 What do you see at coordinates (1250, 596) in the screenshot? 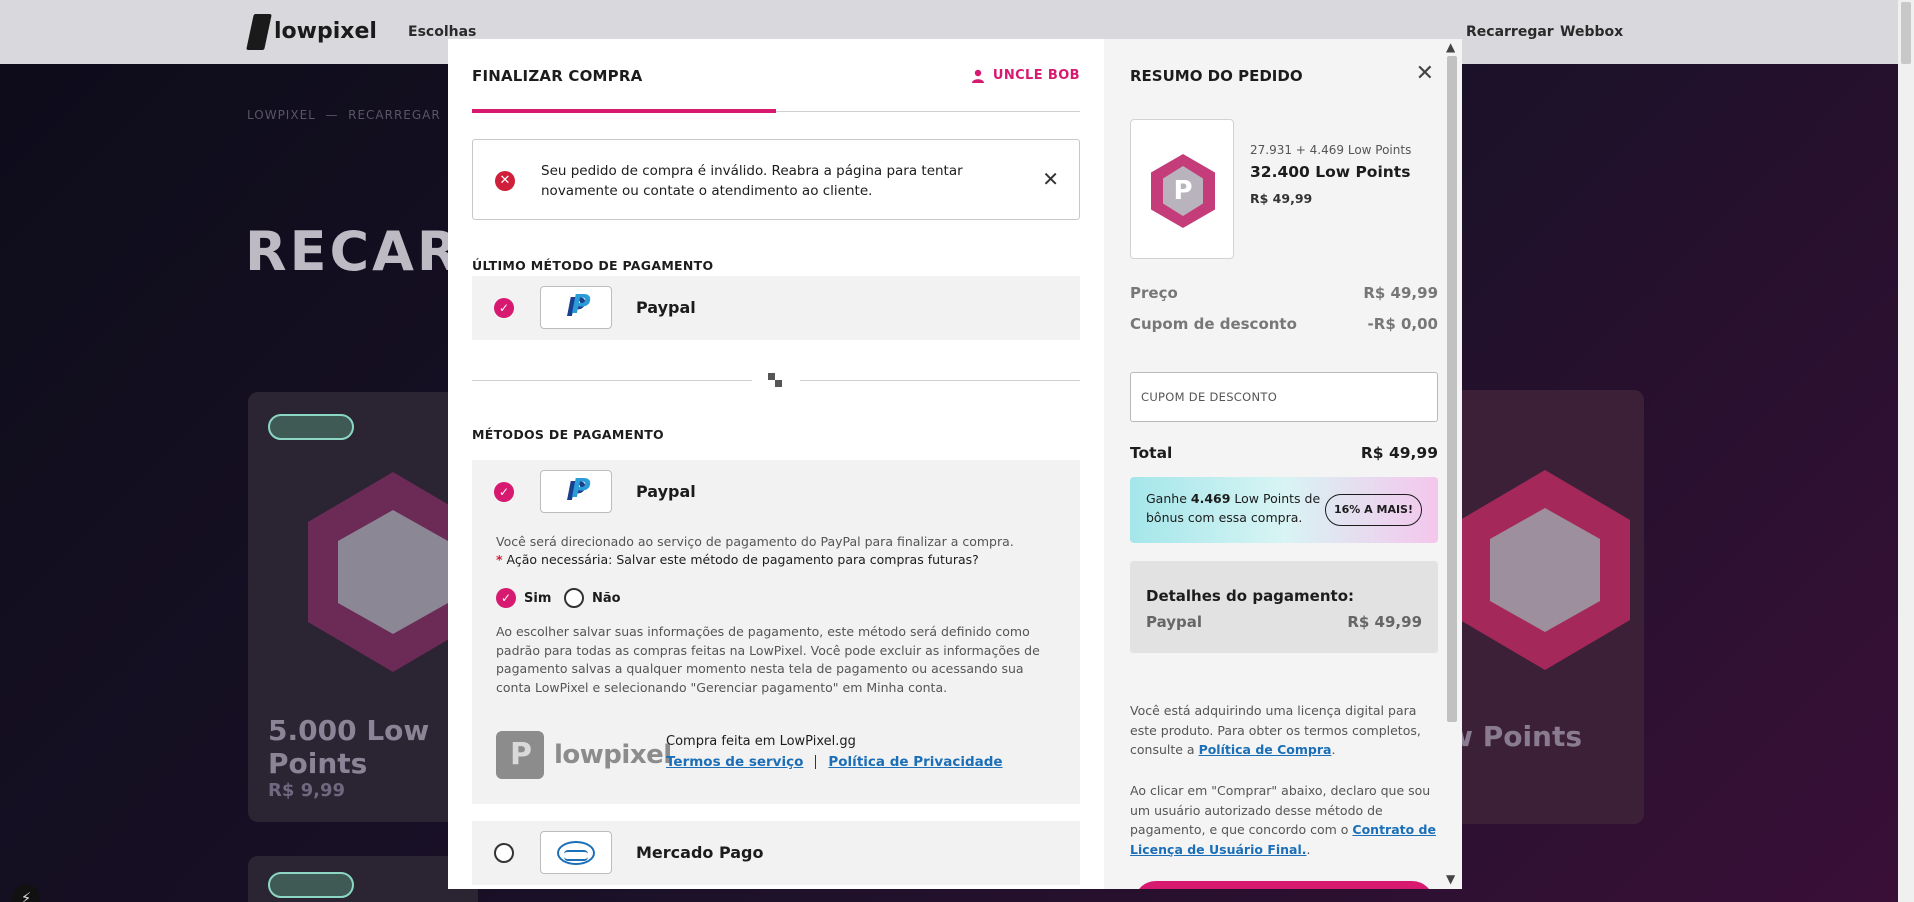
I see `payment-details-title: Detalhes do pagamento:` at bounding box center [1250, 596].